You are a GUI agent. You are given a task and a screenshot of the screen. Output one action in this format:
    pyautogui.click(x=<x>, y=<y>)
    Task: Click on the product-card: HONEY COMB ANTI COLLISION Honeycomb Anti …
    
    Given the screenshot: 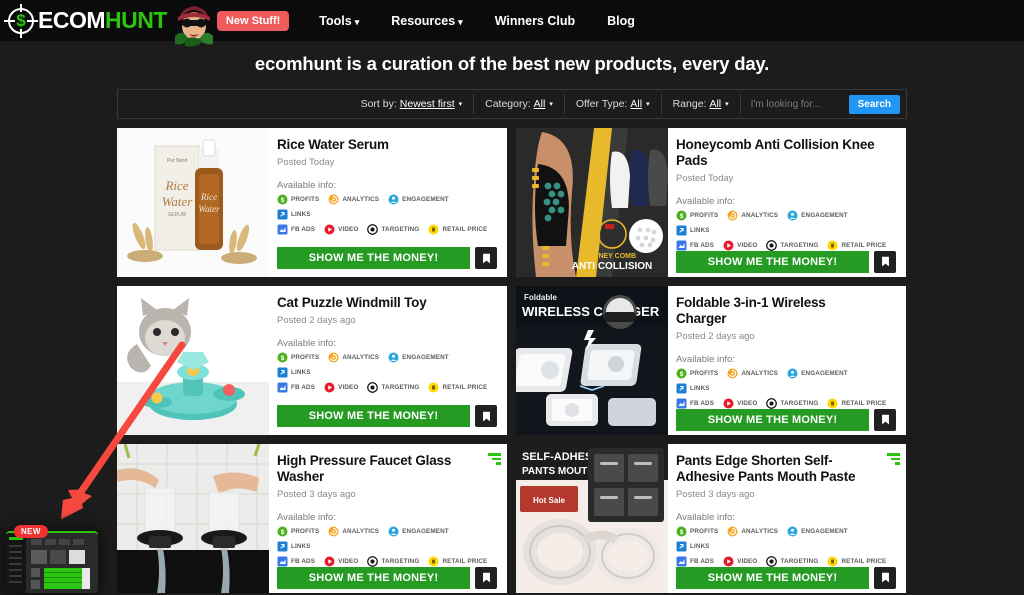 What is the action you would take?
    pyautogui.click(x=711, y=202)
    